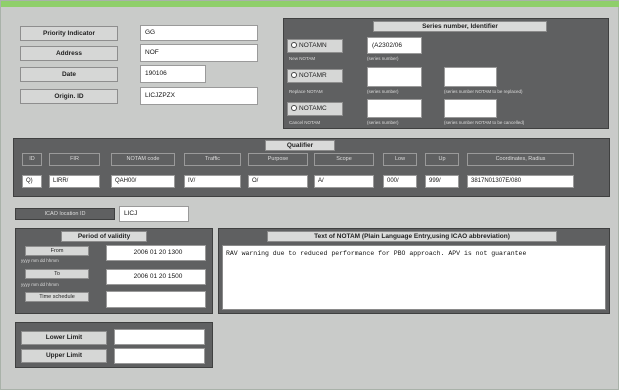 Image resolution: width=619 pixels, height=390 pixels. I want to click on time-schedule-label: Time schedule, so click(57, 297).